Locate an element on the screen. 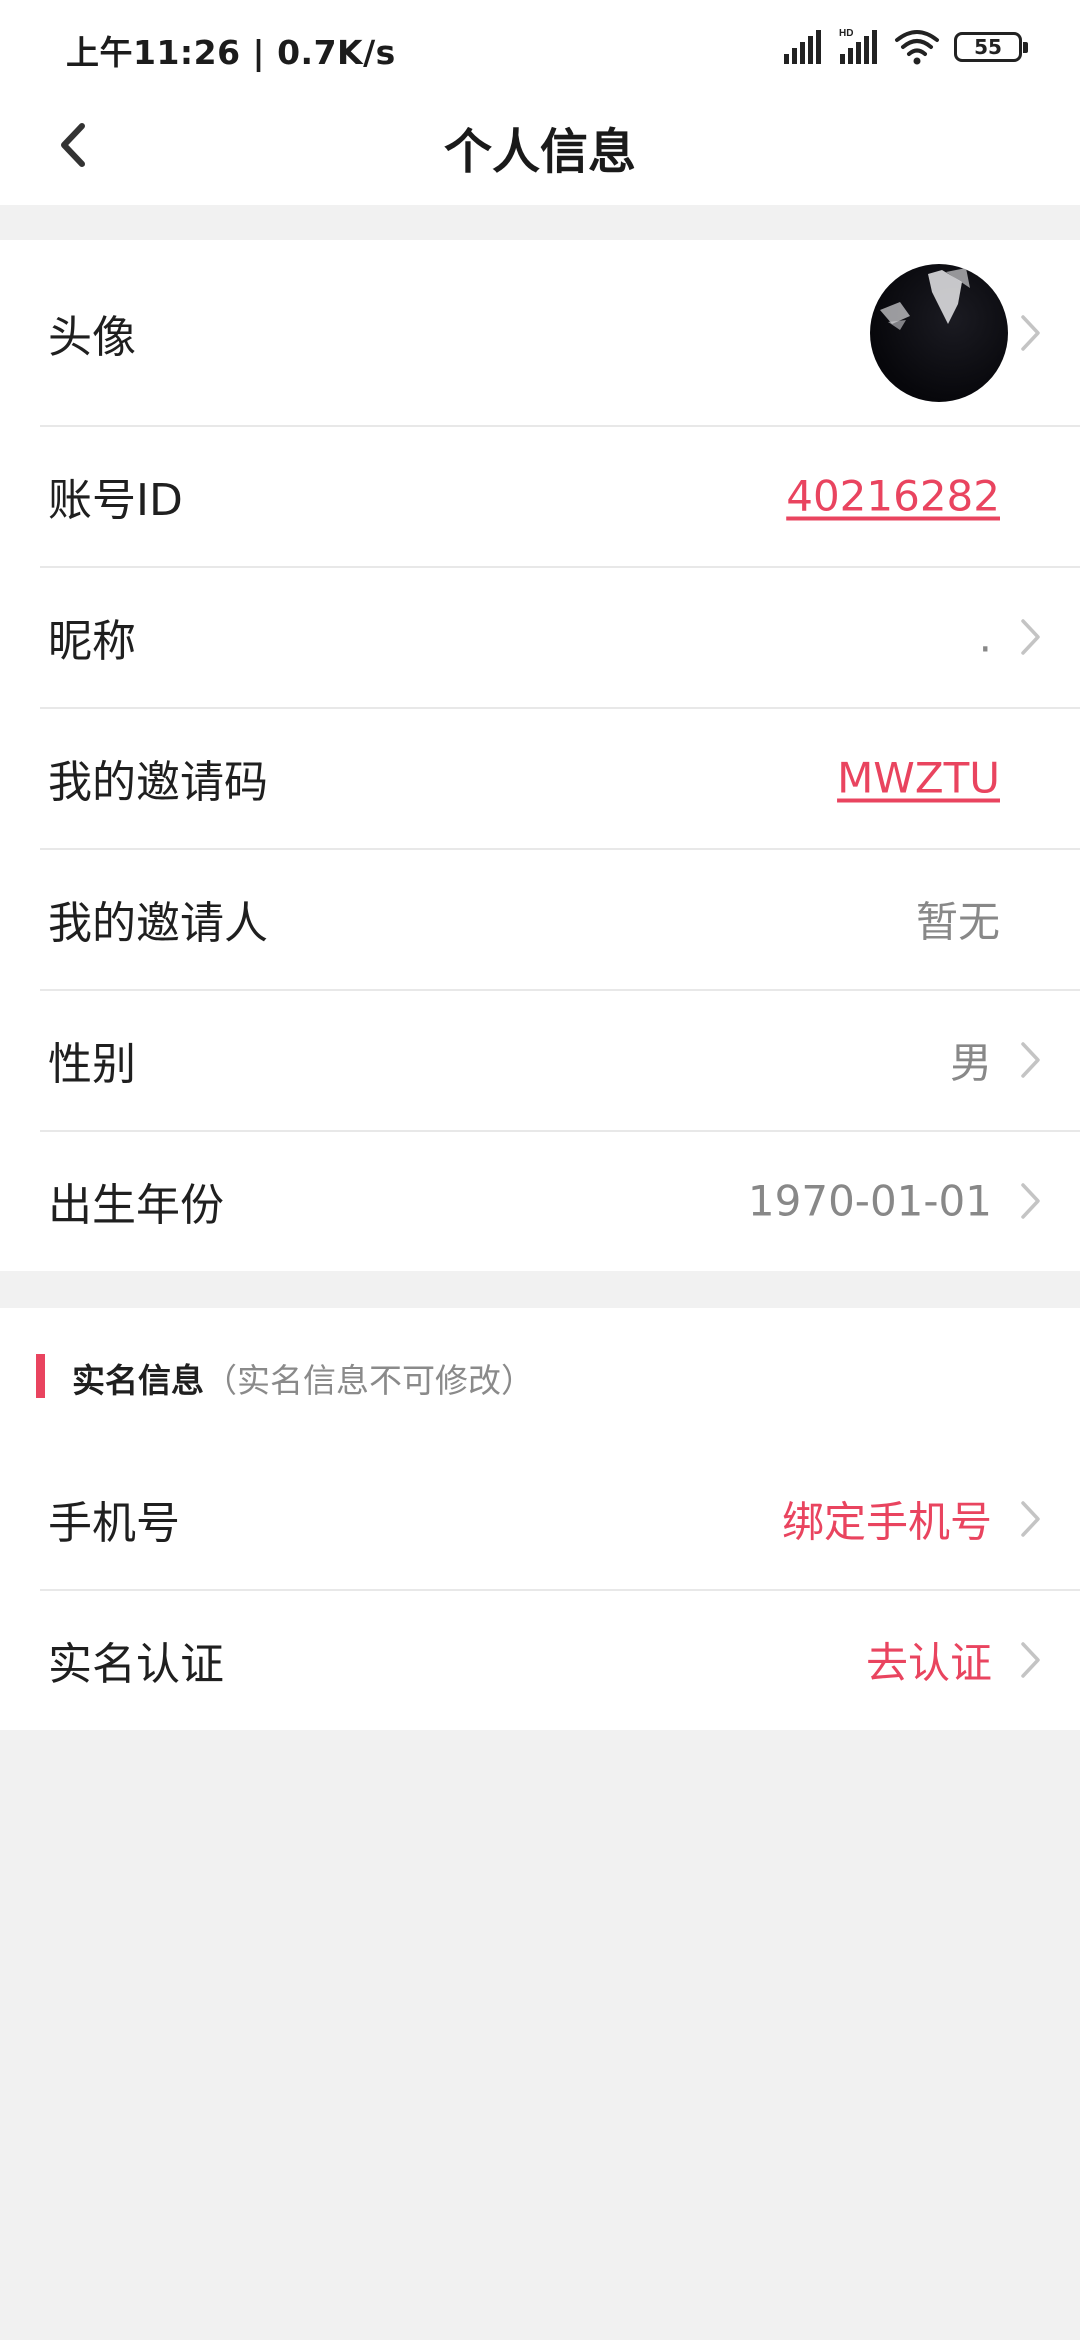 This screenshot has height=2340, width=1080. avatar-label: 头像 is located at coordinates (92, 337).